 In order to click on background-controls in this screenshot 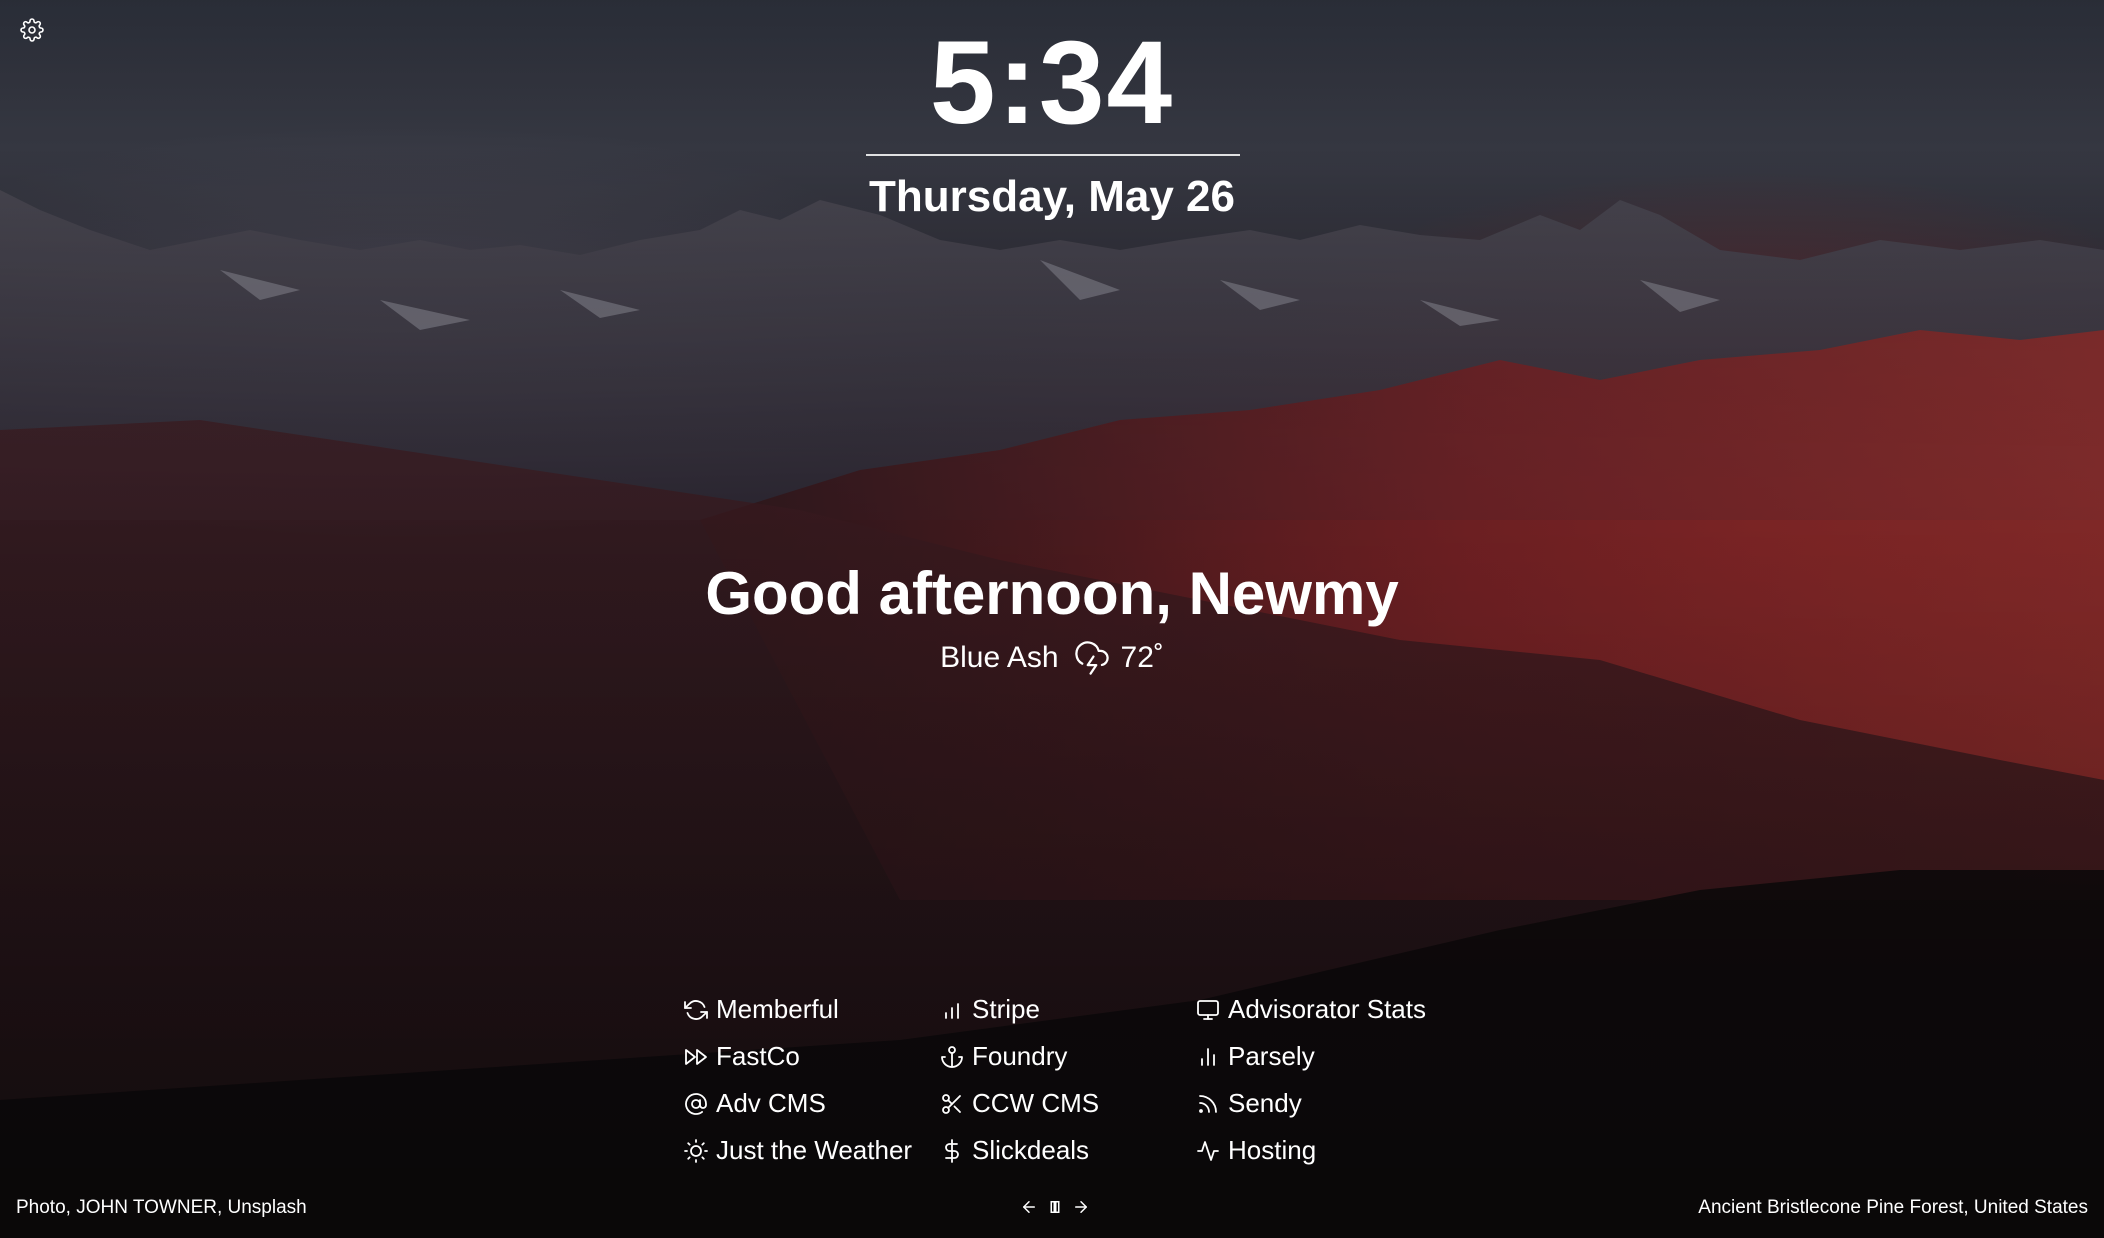, I will do `click(1055, 1207)`.